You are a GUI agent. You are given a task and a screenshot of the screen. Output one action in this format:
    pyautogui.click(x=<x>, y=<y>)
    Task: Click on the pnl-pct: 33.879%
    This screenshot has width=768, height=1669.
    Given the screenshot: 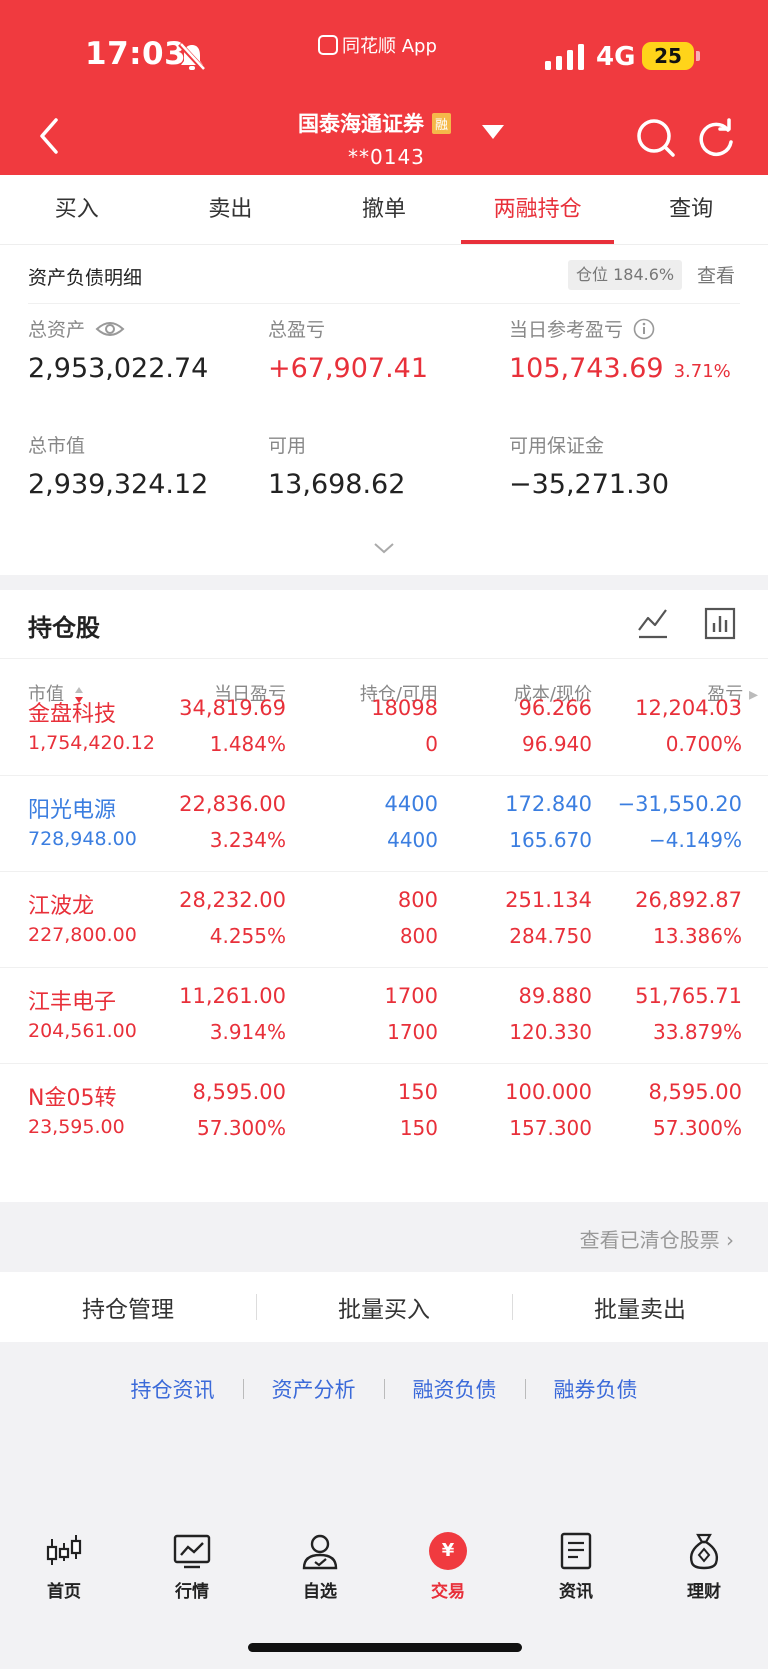 What is the action you would take?
    pyautogui.click(x=697, y=1032)
    